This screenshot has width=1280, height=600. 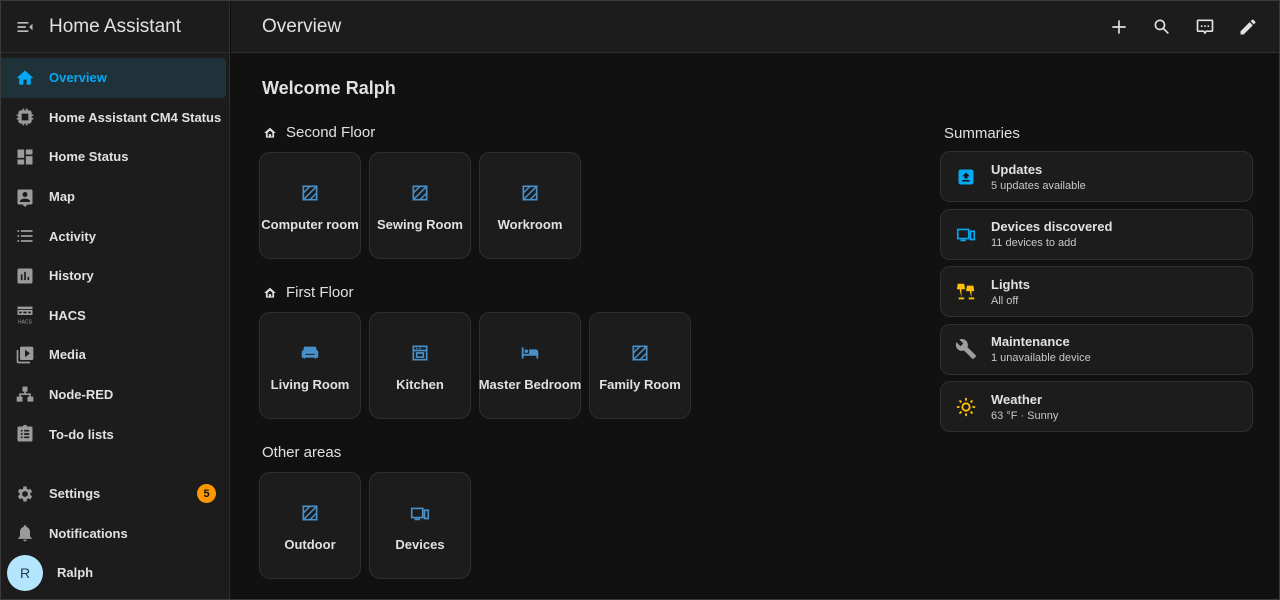 What do you see at coordinates (206, 494) in the screenshot?
I see `settings-badge: 5` at bounding box center [206, 494].